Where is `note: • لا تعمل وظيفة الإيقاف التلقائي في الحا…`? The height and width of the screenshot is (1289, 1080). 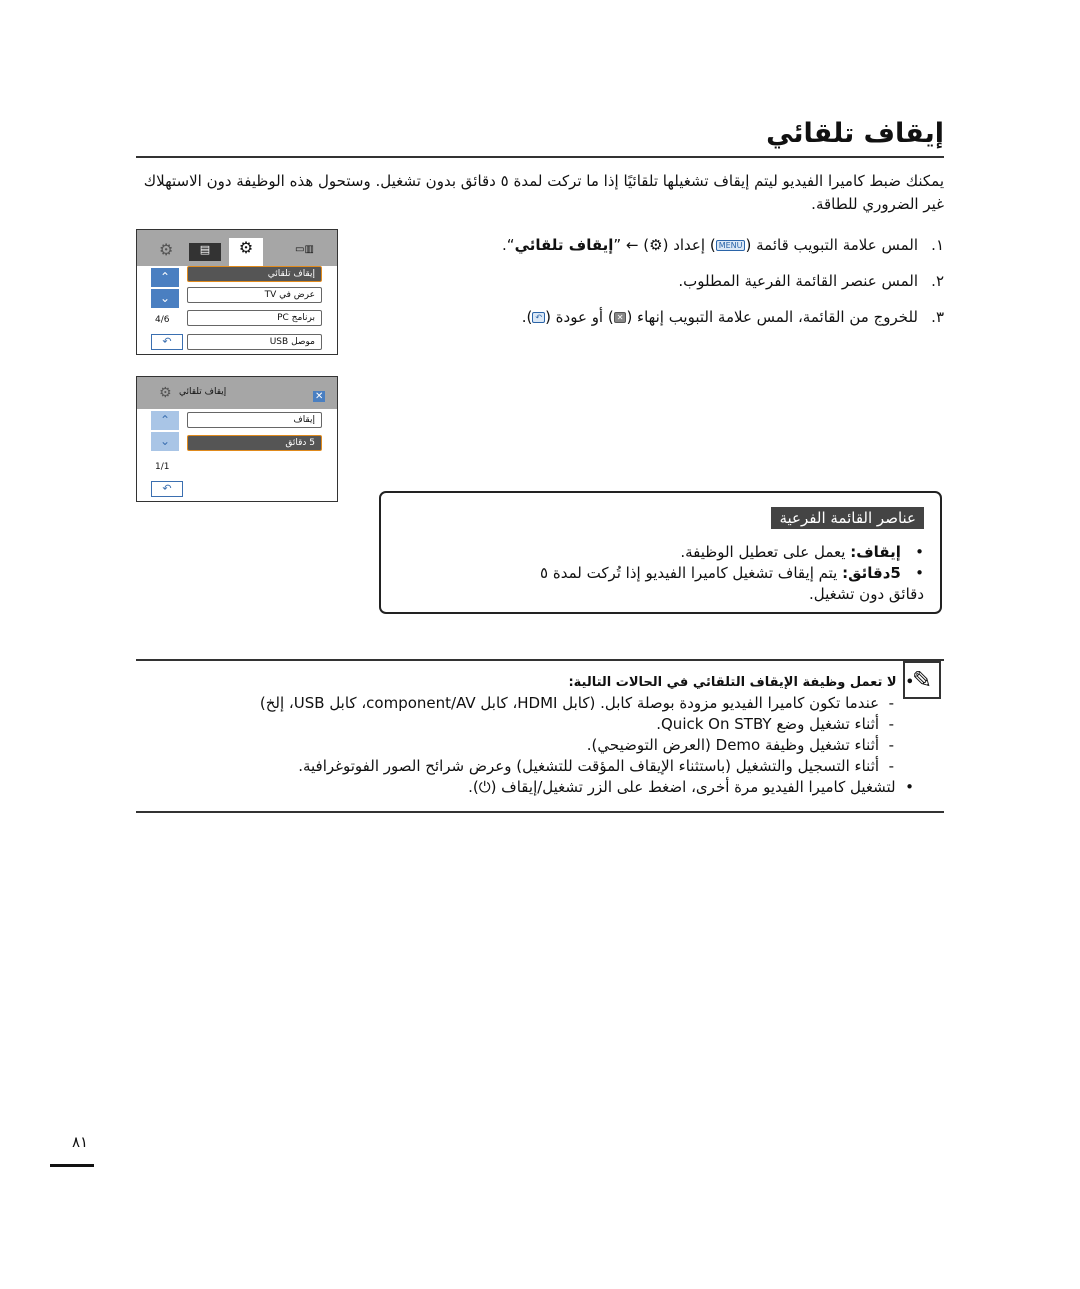 note: • لا تعمل وظيفة الإيقاف التلقائي في الحا… is located at coordinates (579, 735).